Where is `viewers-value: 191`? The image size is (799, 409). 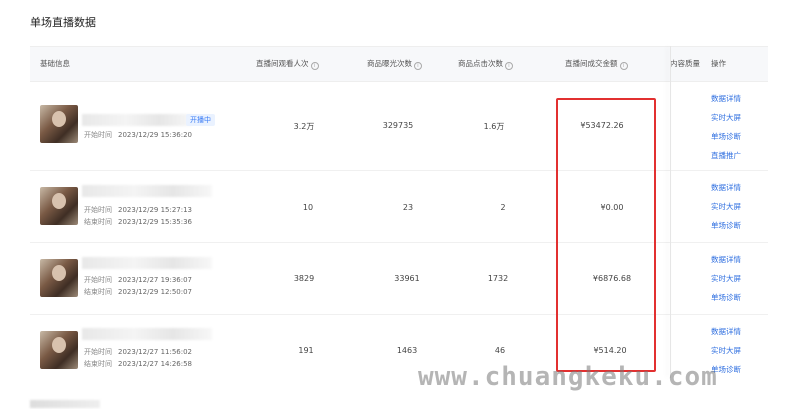 viewers-value: 191 is located at coordinates (306, 350).